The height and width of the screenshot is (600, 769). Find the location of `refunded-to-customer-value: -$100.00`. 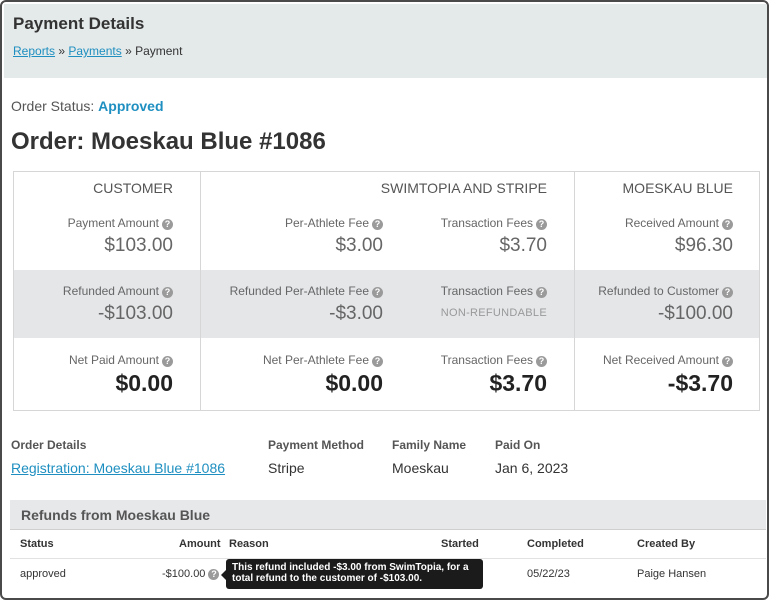

refunded-to-customer-value: -$100.00 is located at coordinates (695, 313).